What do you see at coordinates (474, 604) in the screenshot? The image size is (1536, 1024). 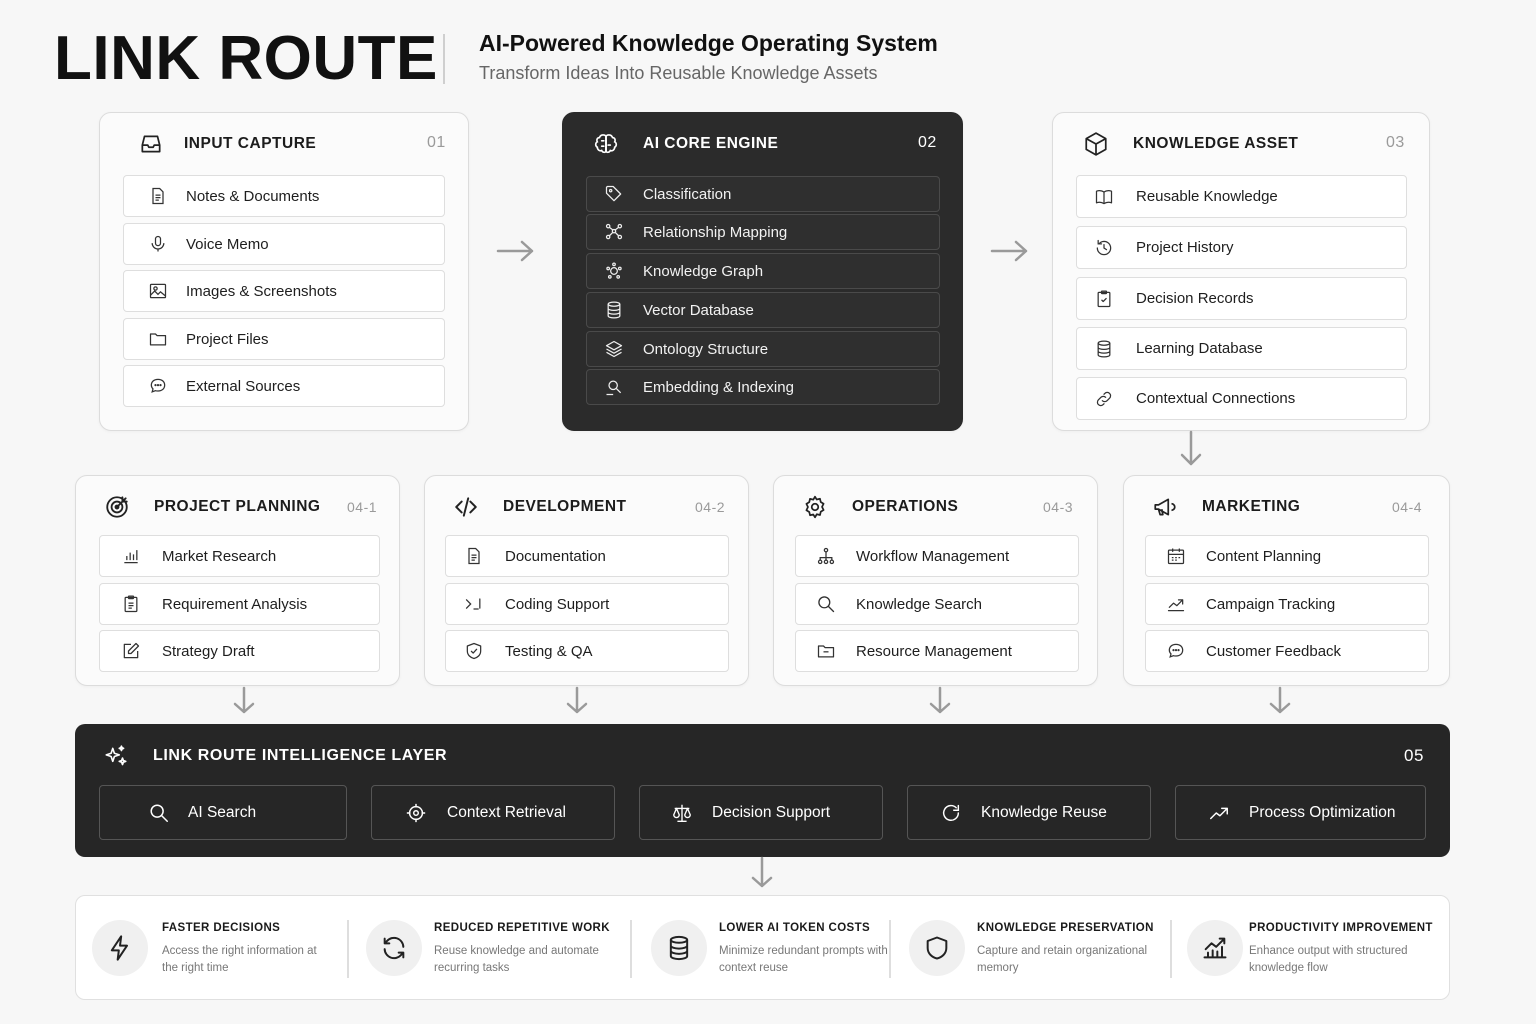 I see `terminal-icon` at bounding box center [474, 604].